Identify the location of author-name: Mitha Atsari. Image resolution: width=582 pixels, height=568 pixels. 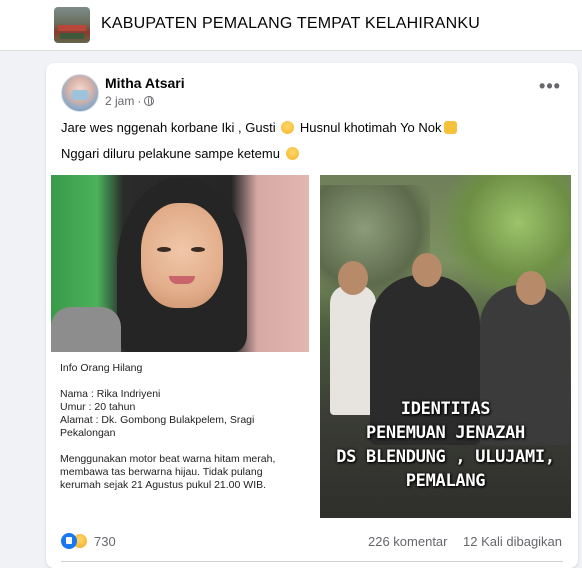
(145, 83).